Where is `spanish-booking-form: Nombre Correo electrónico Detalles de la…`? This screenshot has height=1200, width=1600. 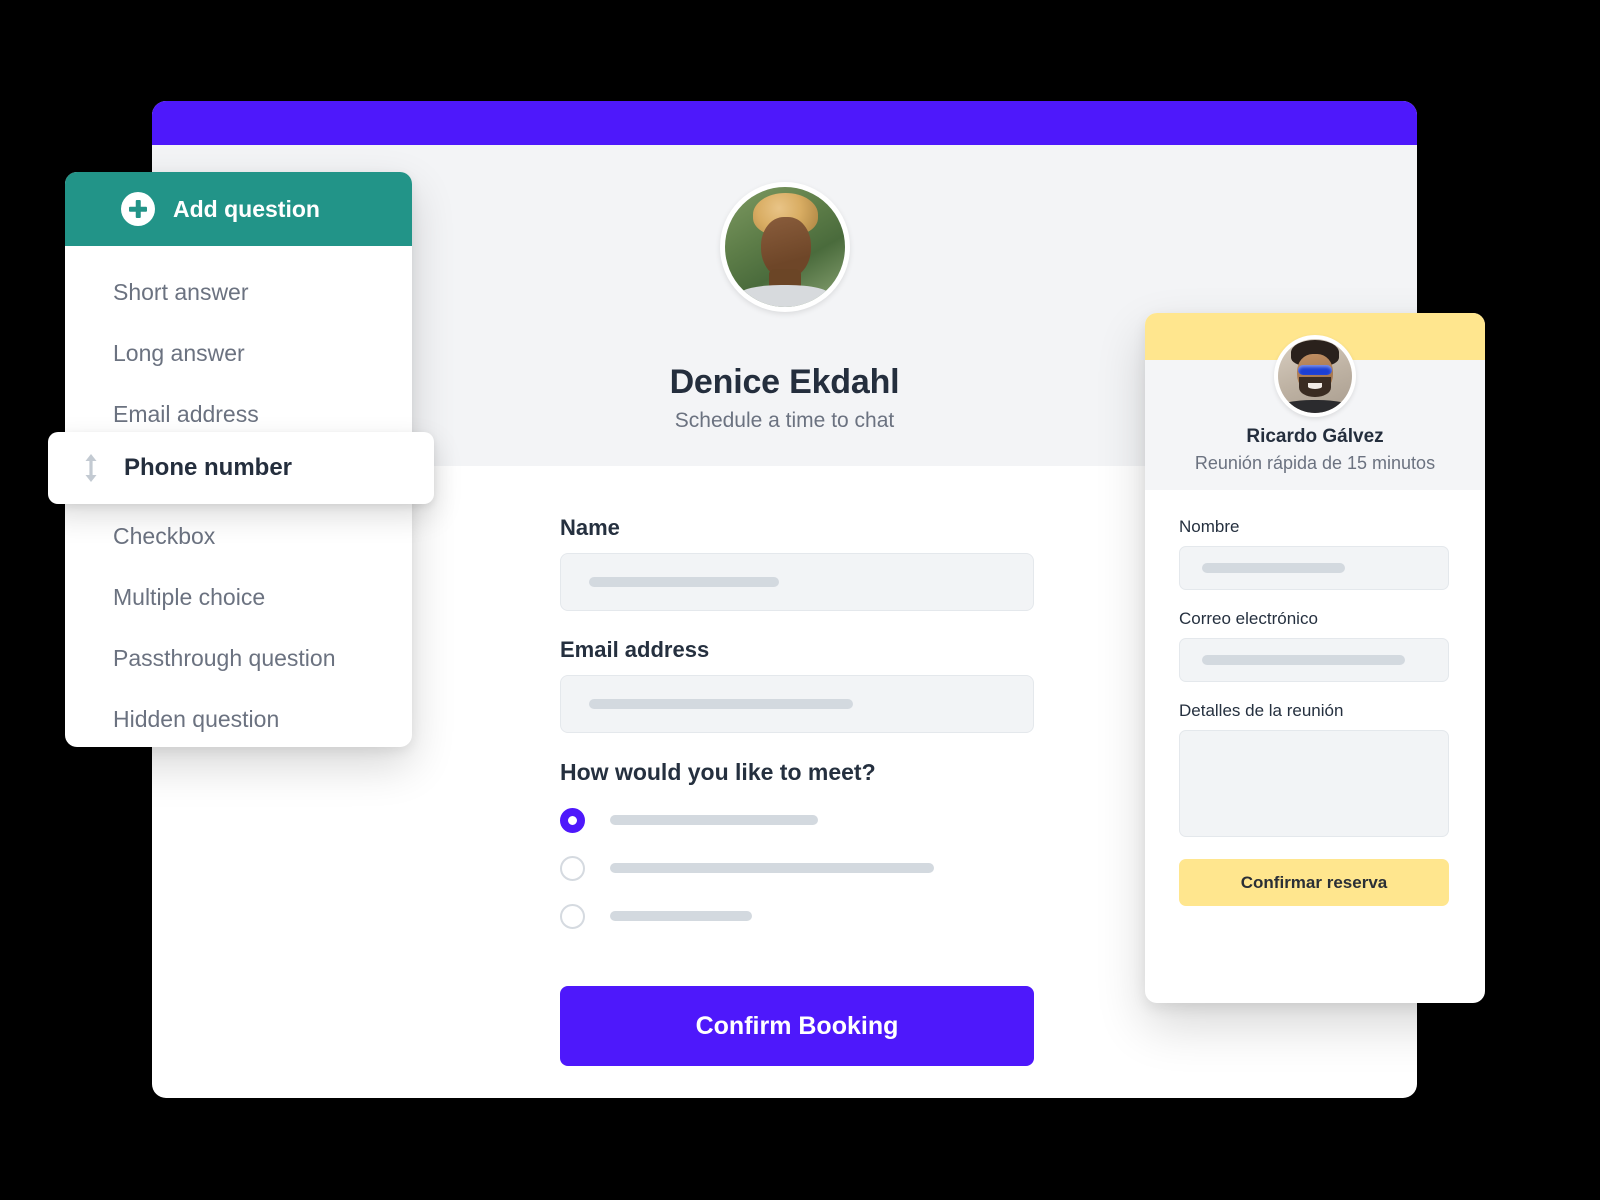
spanish-booking-form: Nombre Correo electrónico Detalles de la… is located at coordinates (1314, 711).